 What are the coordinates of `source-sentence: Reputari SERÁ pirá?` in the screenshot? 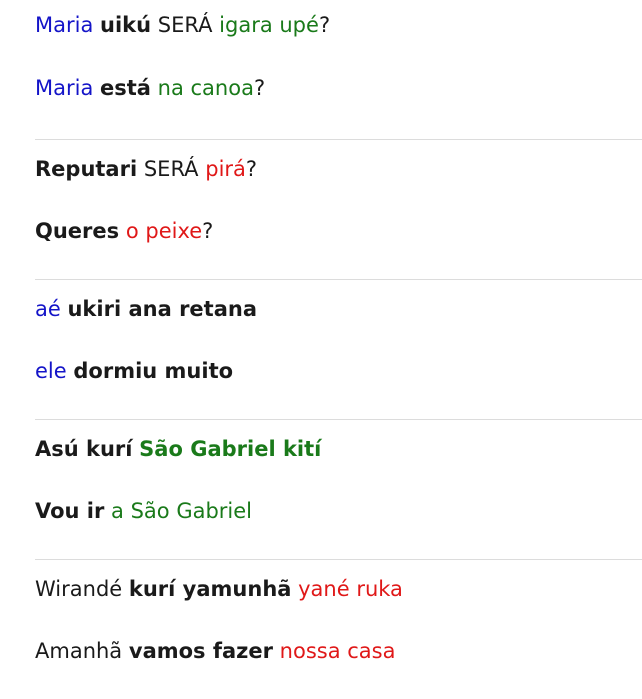 It's located at (146, 169).